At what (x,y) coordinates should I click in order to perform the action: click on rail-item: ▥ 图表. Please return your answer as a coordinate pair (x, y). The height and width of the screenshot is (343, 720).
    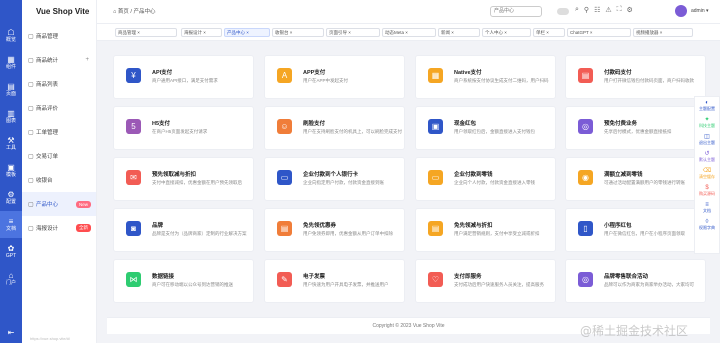
    Looking at the image, I should click on (11, 116).